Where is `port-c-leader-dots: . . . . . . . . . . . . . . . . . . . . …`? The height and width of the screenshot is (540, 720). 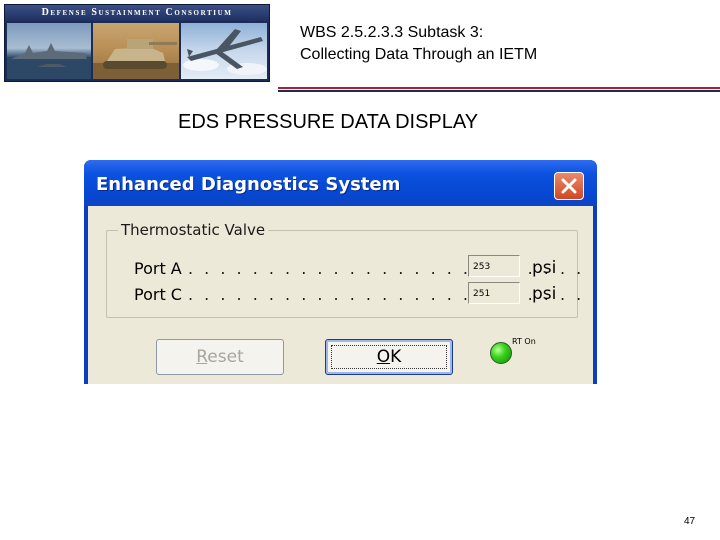 port-c-leader-dots: . . . . . . . . . . . . . . . . . . . . … is located at coordinates (386, 294).